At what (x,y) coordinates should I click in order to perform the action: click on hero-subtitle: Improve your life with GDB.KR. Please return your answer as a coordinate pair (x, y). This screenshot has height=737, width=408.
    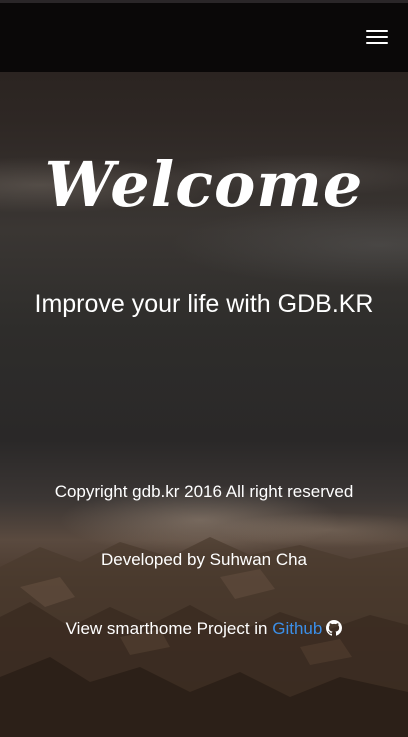
    Looking at the image, I should click on (204, 304).